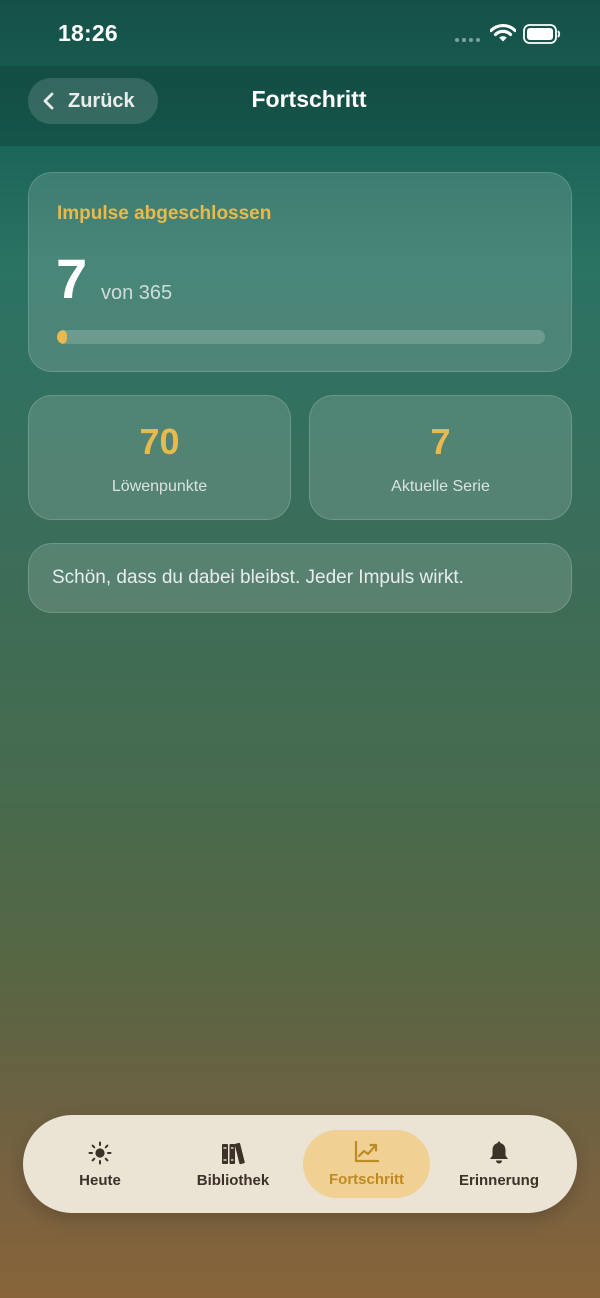 The height and width of the screenshot is (1298, 600). I want to click on points-card: 70 Löwenpunkte, so click(159, 457).